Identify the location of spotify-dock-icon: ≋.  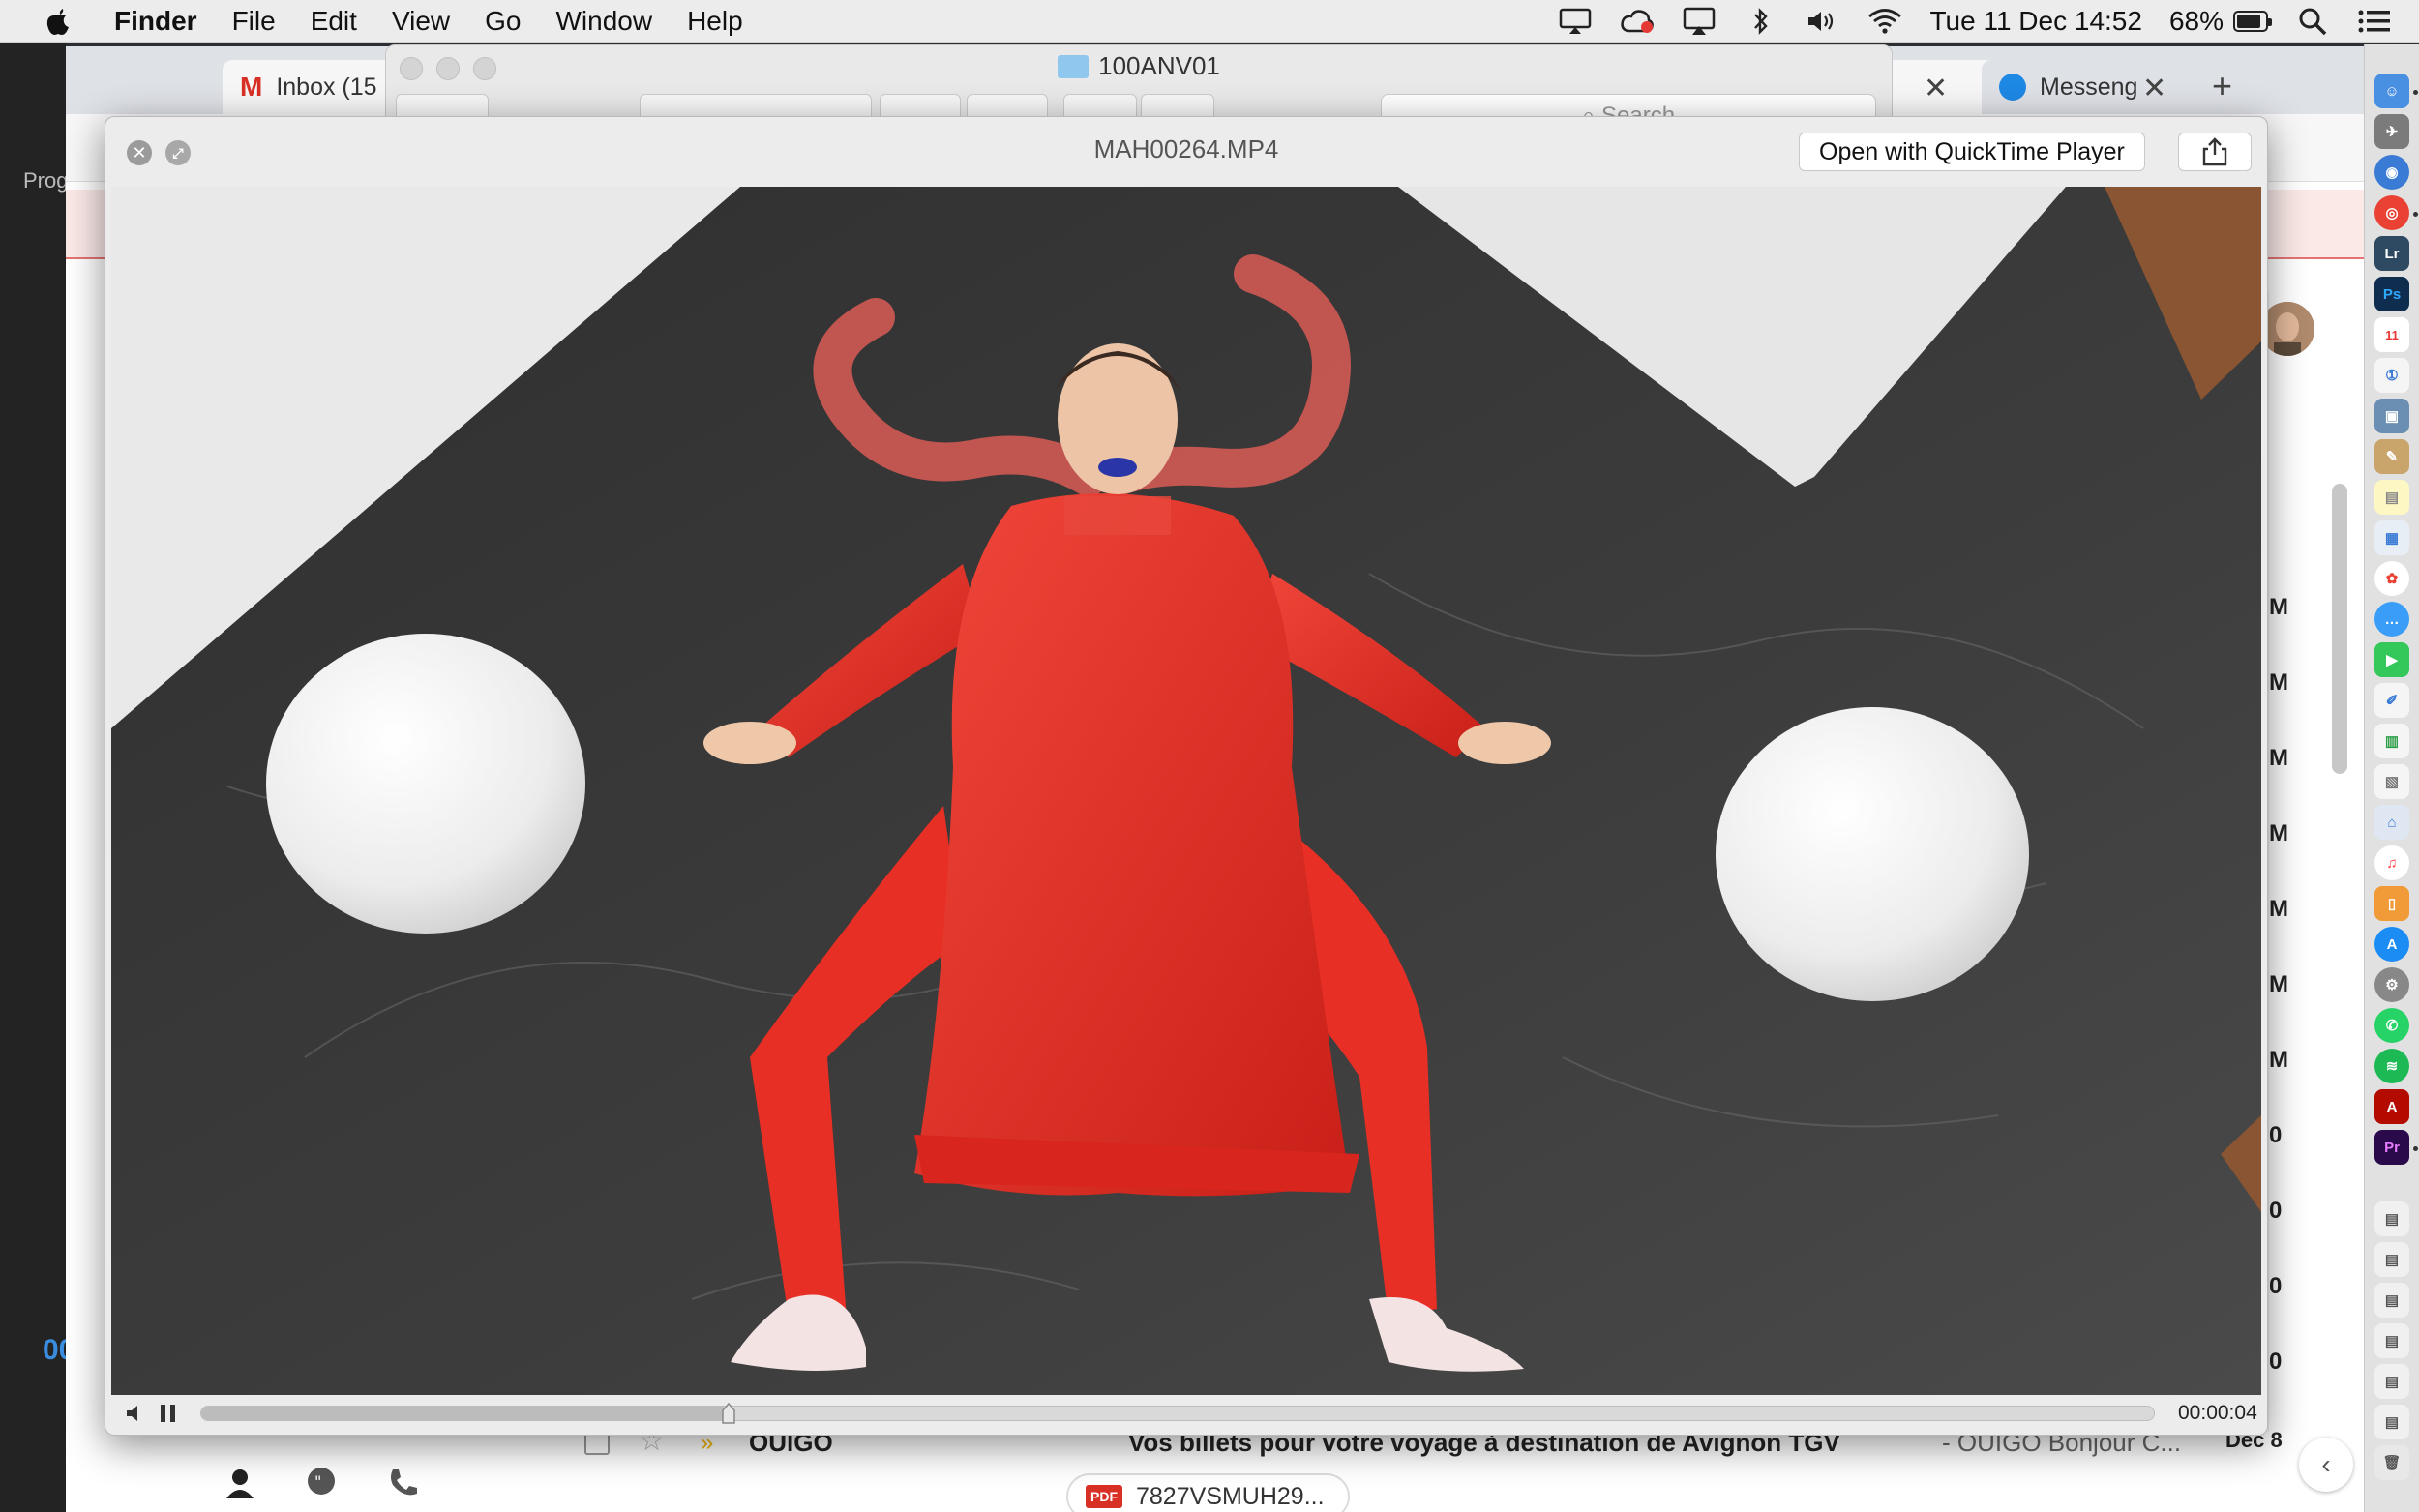
(2392, 1066).